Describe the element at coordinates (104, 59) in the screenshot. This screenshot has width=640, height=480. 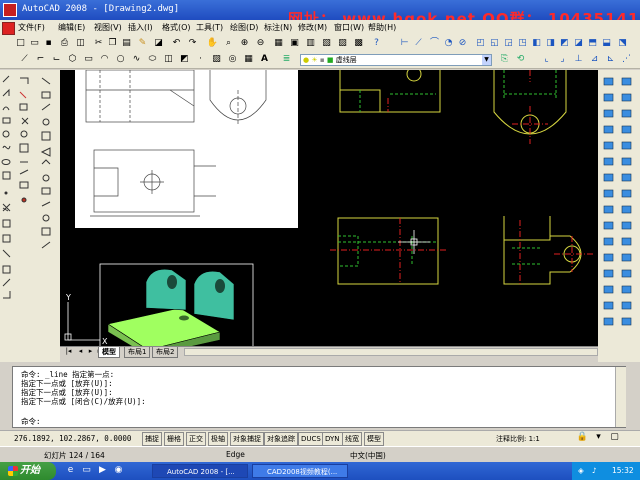
I see `arc-tool-icon: ◠` at that location.